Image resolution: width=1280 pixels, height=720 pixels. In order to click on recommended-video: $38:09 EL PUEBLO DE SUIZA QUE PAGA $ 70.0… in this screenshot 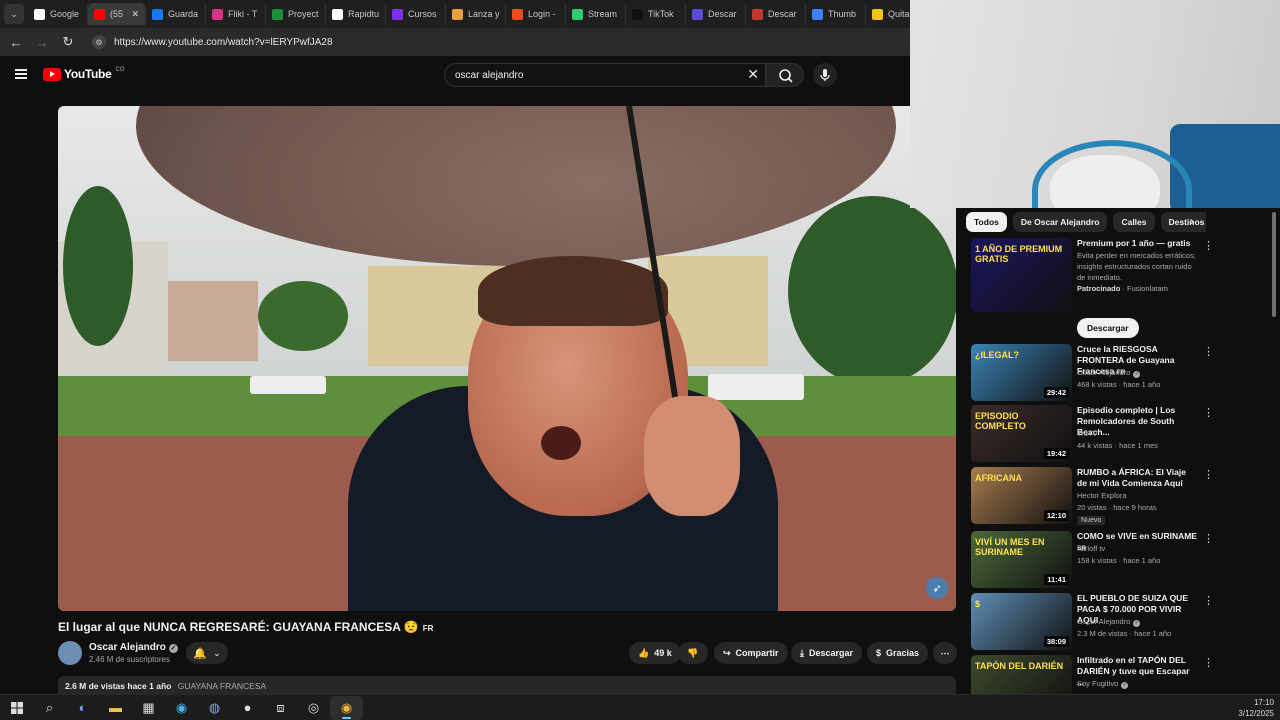, I will do `click(1092, 622)`.